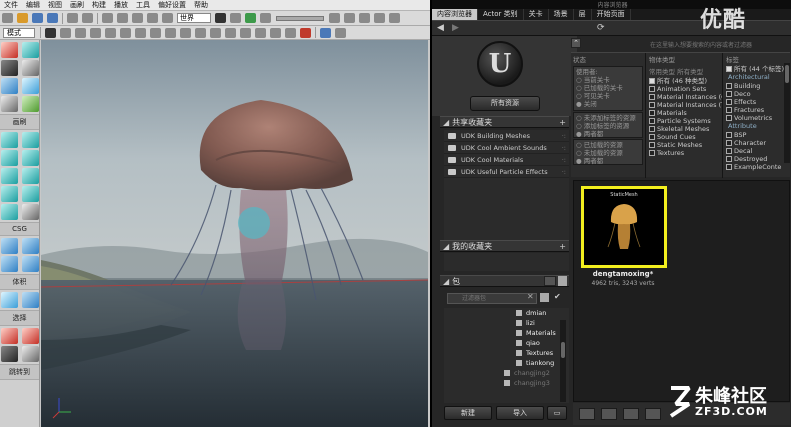 The width and height of the screenshot is (791, 427). I want to click on my-collections-header: ◢ 我的收藏夹 +, so click(504, 246).